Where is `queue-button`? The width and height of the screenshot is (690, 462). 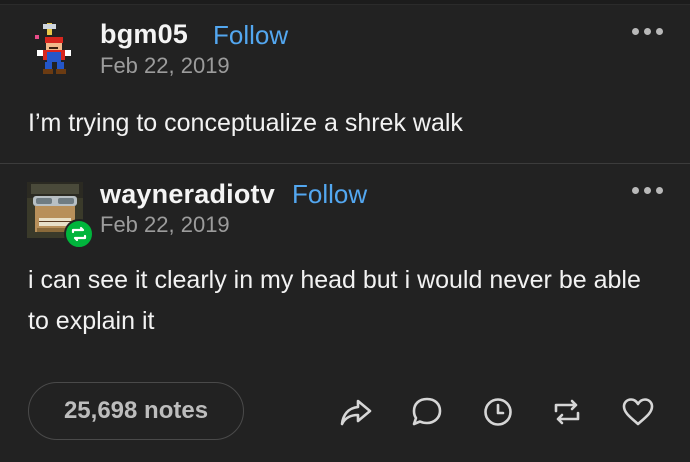
queue-button is located at coordinates (498, 412).